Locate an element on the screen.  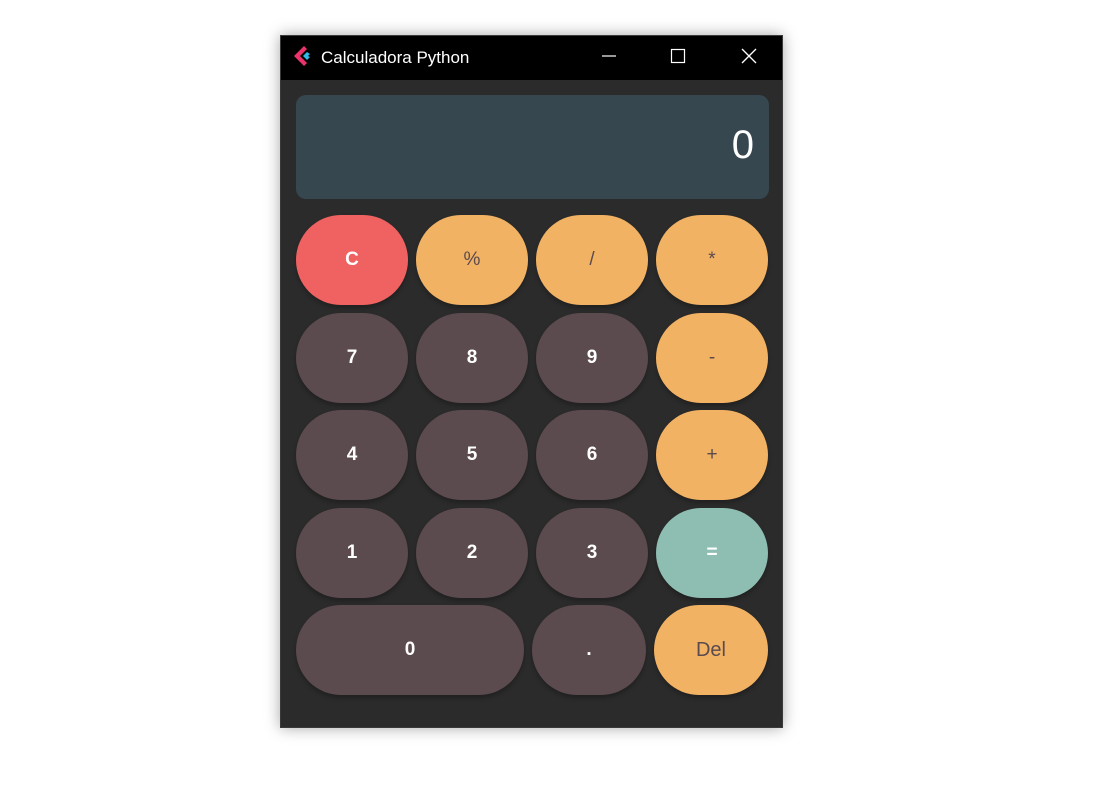
multiply-button: * is located at coordinates (712, 260).